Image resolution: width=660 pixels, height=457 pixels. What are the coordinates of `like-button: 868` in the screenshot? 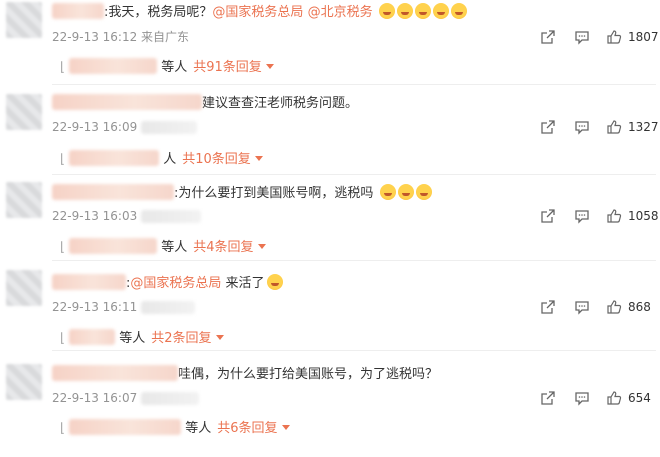 It's located at (628, 307).